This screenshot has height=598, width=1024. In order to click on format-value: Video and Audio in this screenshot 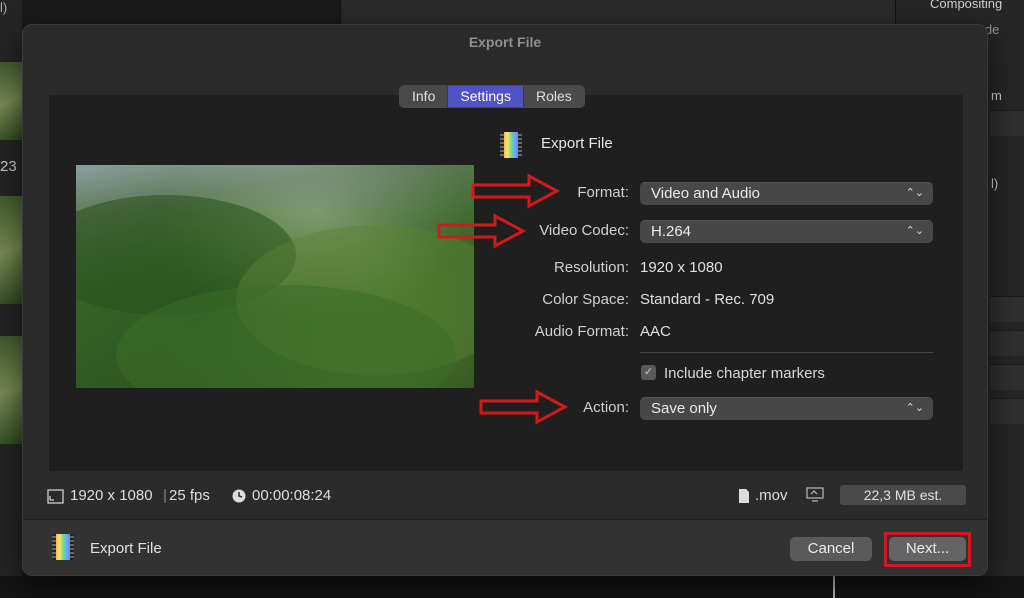, I will do `click(705, 193)`.